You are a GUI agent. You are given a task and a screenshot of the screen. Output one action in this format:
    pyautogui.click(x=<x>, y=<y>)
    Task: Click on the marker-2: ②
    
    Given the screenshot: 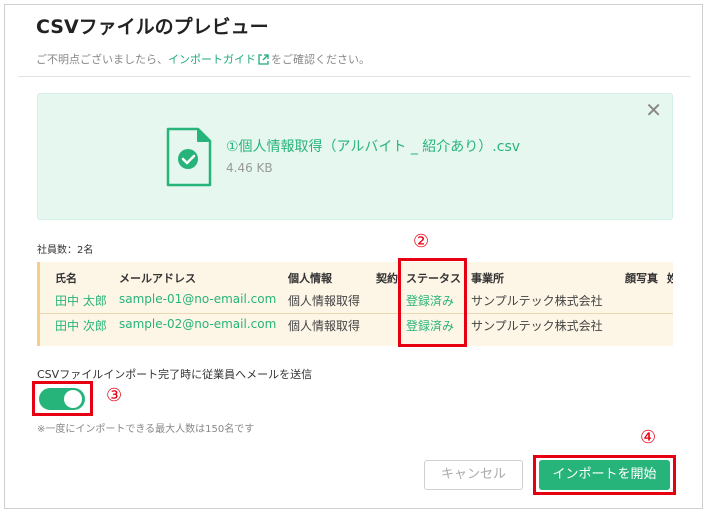 What is the action you would take?
    pyautogui.click(x=421, y=241)
    